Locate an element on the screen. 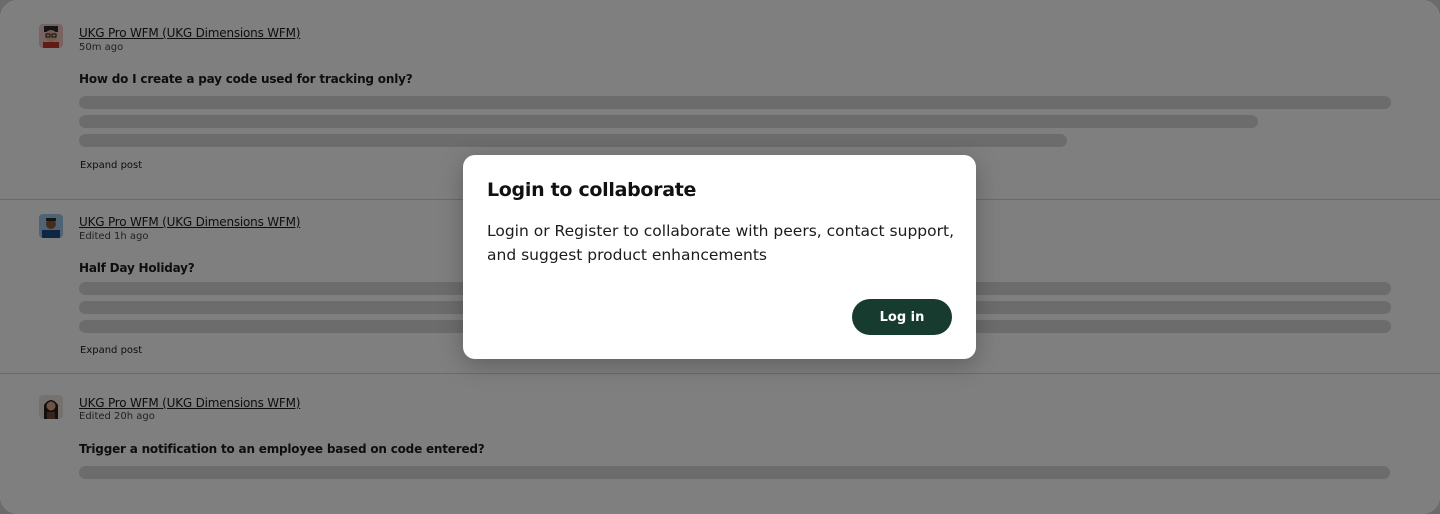 Image resolution: width=1440 pixels, height=514 pixels. modal-title: Login to collaborate is located at coordinates (592, 190).